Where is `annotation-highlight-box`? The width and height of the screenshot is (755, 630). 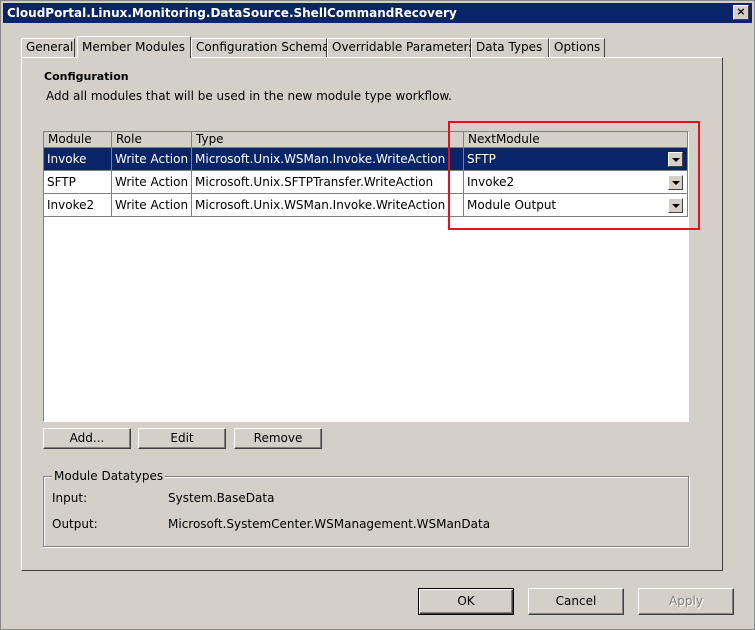 annotation-highlight-box is located at coordinates (574, 175).